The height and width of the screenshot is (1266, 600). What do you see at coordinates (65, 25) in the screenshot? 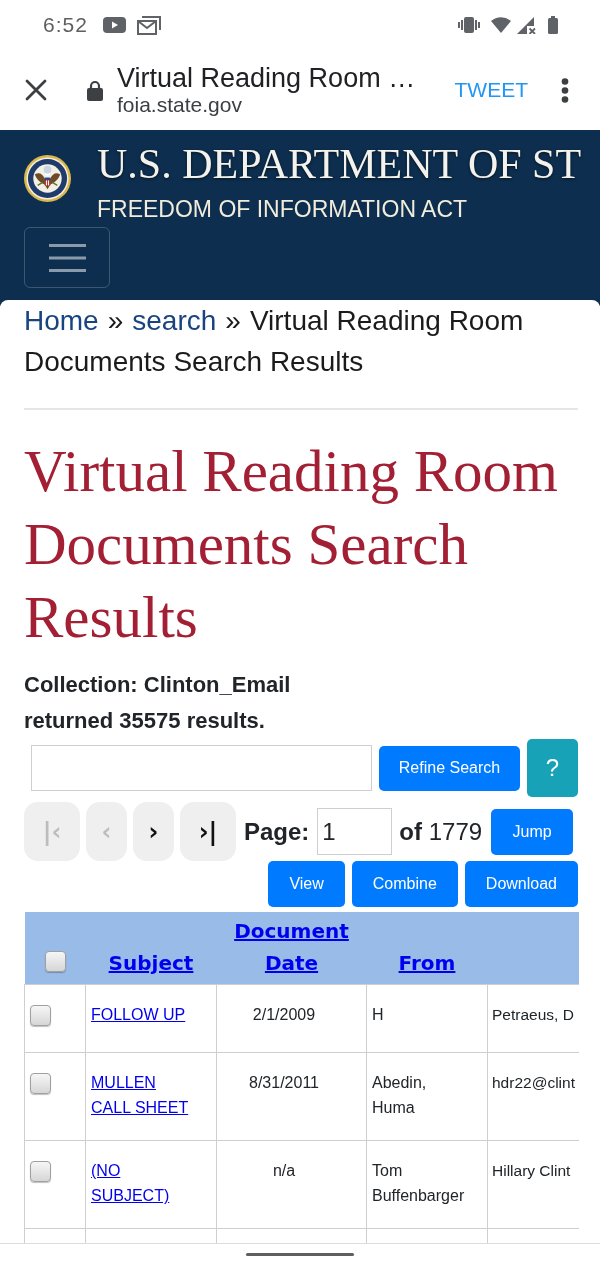
I see `status-time: 6:52` at bounding box center [65, 25].